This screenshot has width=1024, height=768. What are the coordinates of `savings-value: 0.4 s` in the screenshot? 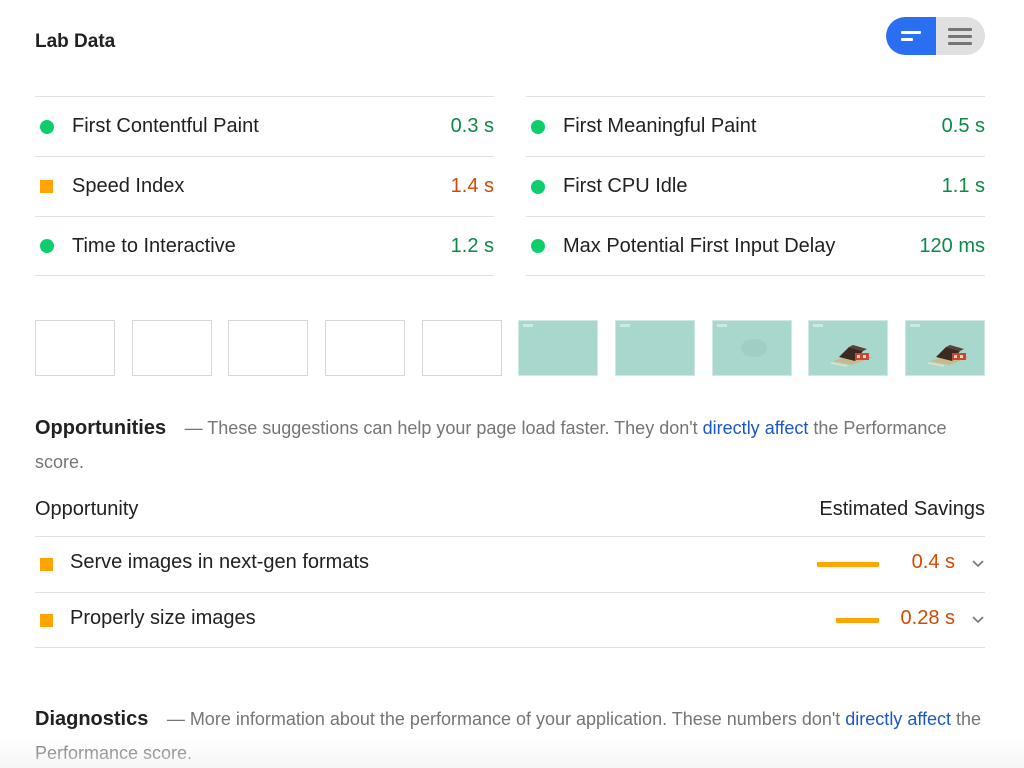 It's located at (933, 562).